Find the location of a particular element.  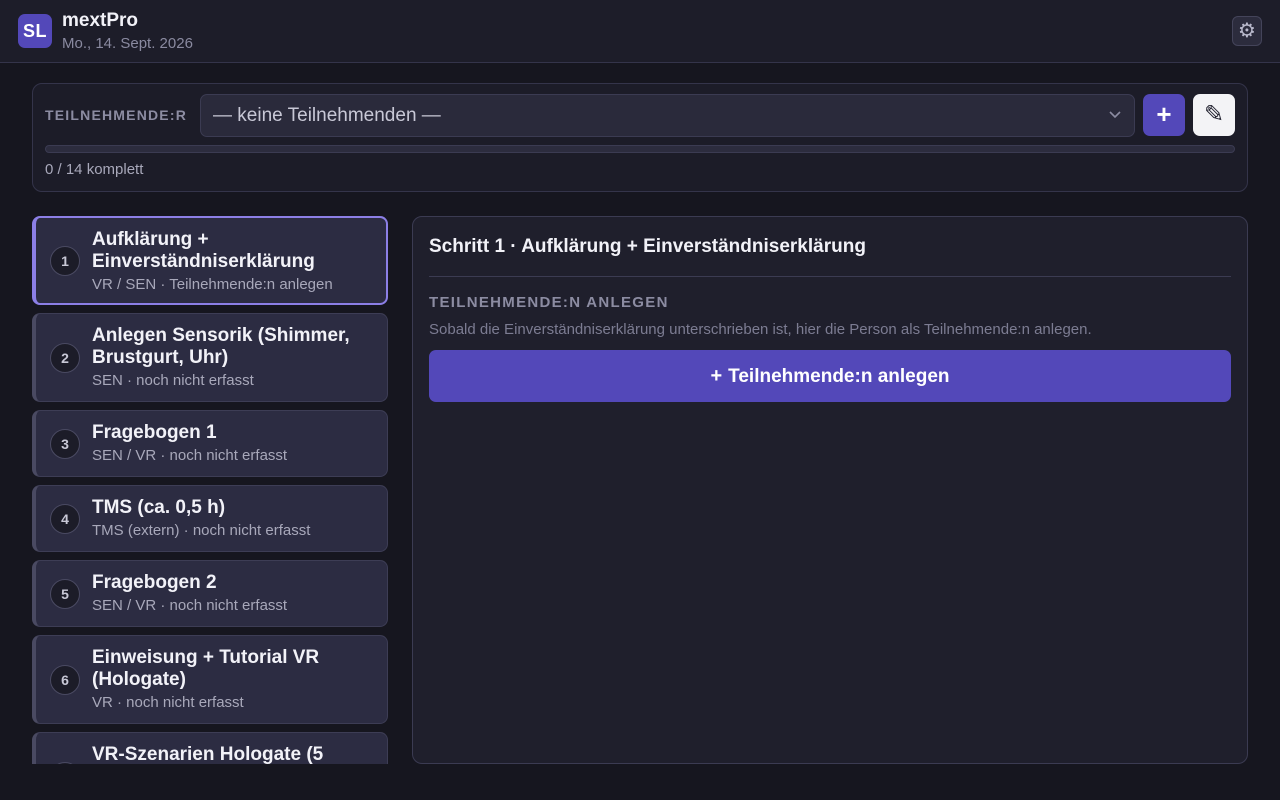

step-number: 7 is located at coordinates (65, 763).